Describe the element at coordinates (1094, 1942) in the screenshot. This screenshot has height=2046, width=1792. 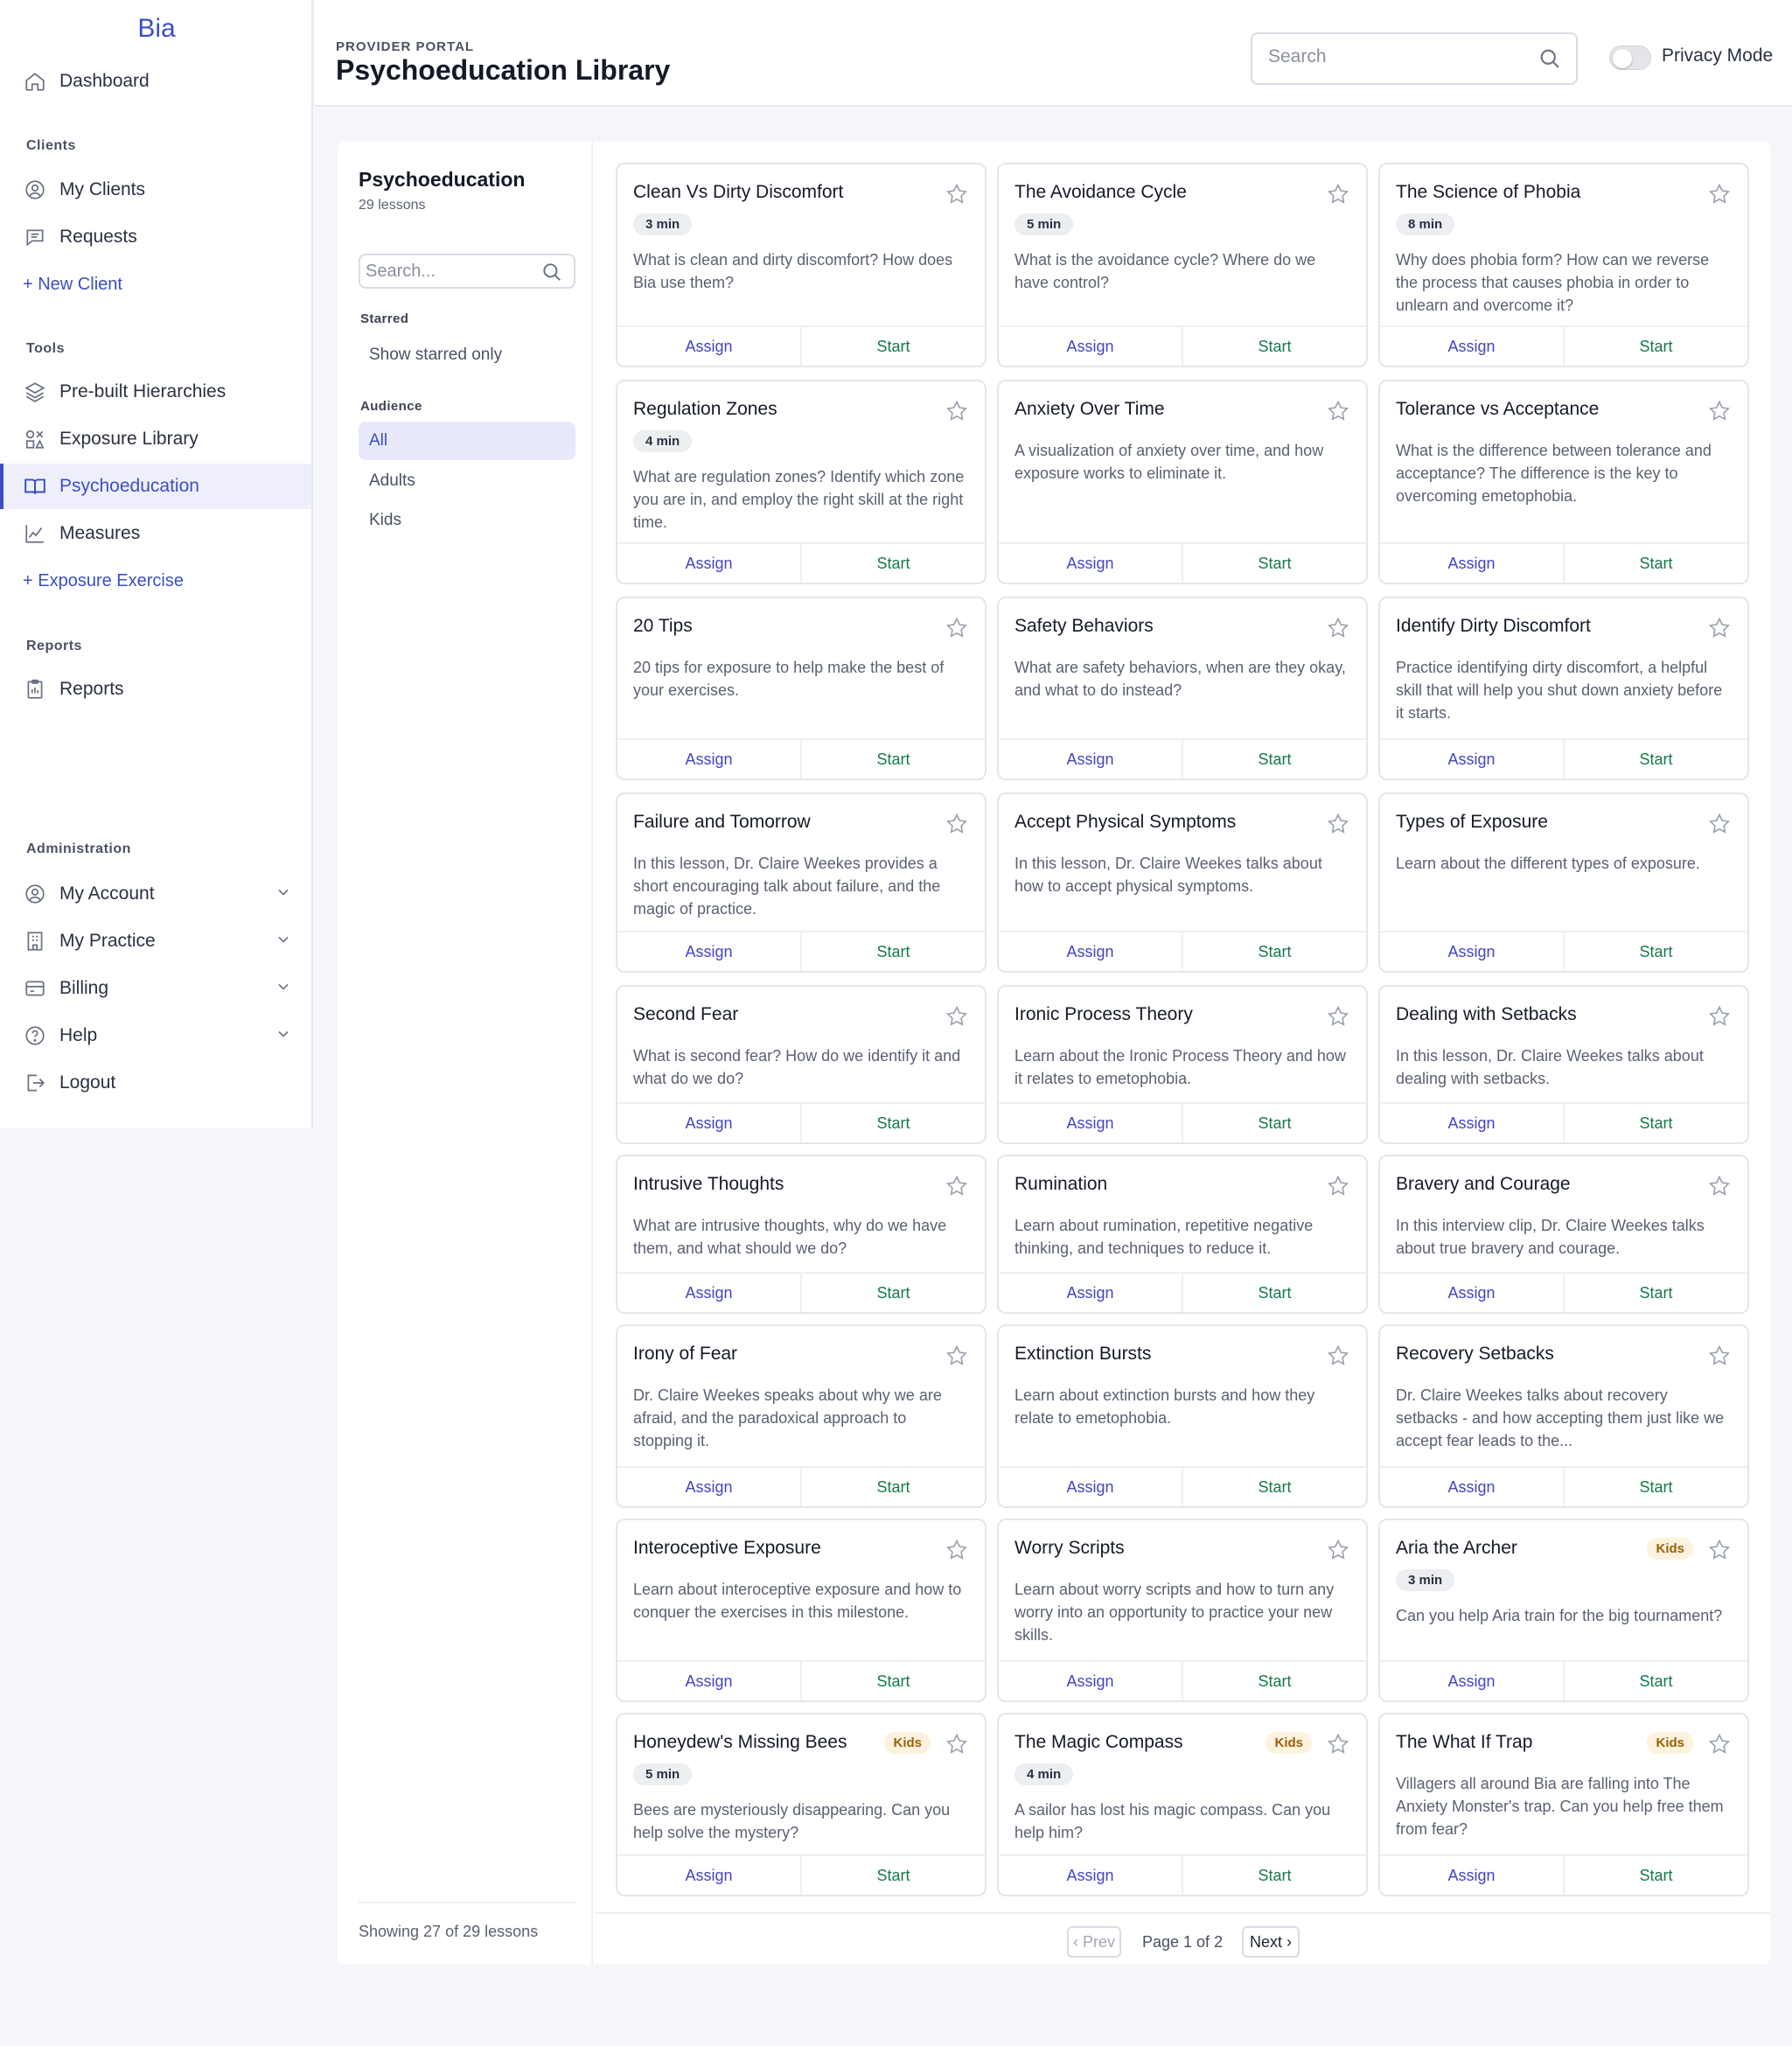
I see `prev-page-button: ‹ Prev` at that location.